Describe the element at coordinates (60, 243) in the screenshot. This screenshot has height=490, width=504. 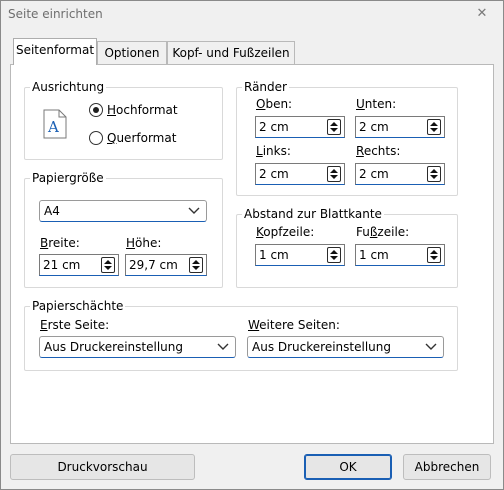
I see `paper-width-label: Breite:` at that location.